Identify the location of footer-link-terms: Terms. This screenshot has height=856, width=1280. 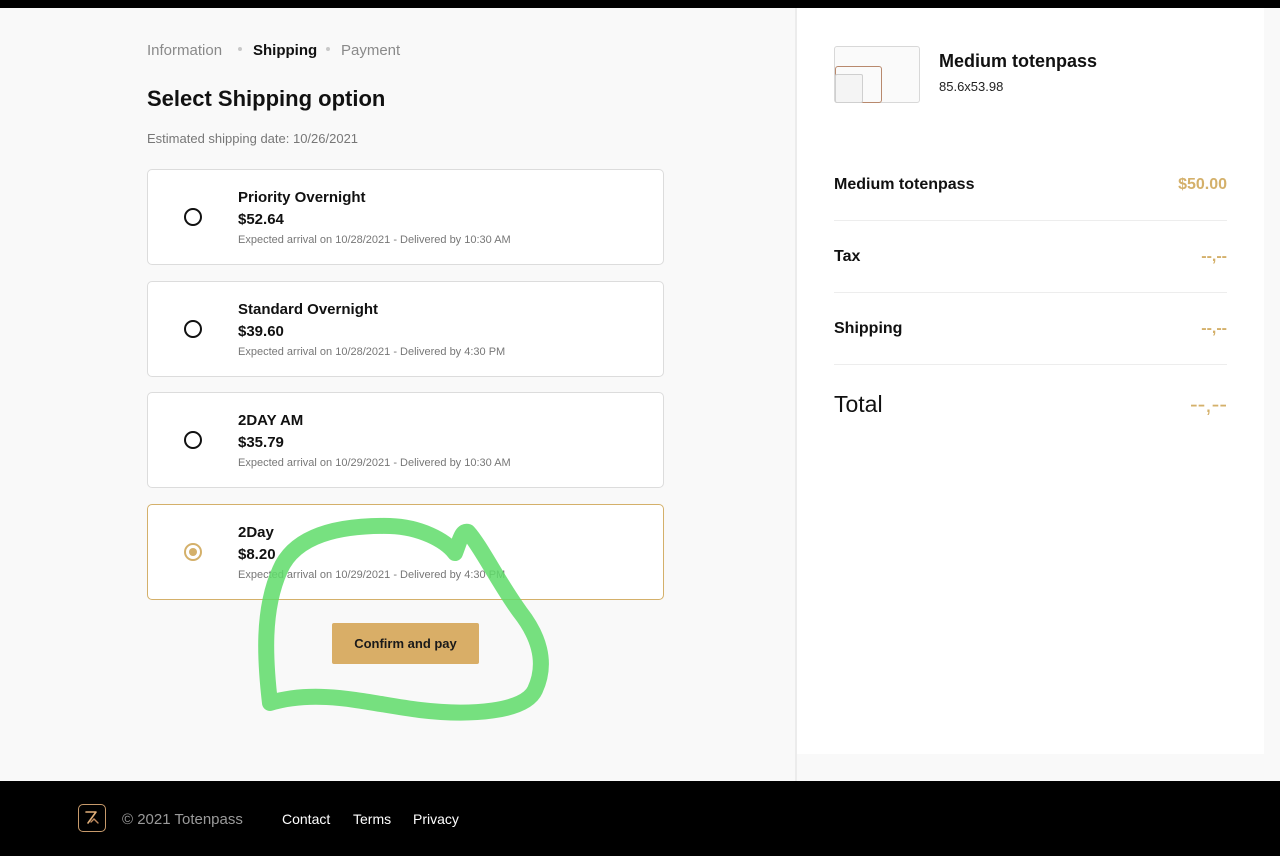
(372, 819).